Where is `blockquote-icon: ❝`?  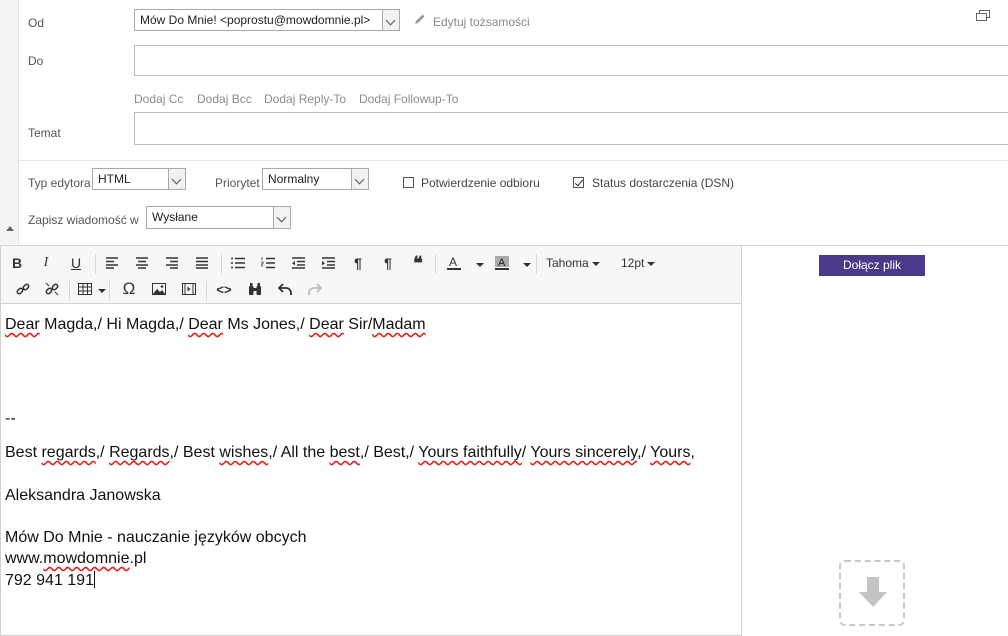
blockquote-icon: ❝ is located at coordinates (418, 263).